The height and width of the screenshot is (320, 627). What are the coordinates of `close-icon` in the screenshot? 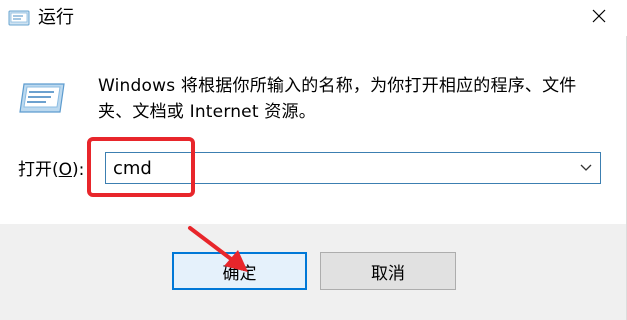 It's located at (599, 18).